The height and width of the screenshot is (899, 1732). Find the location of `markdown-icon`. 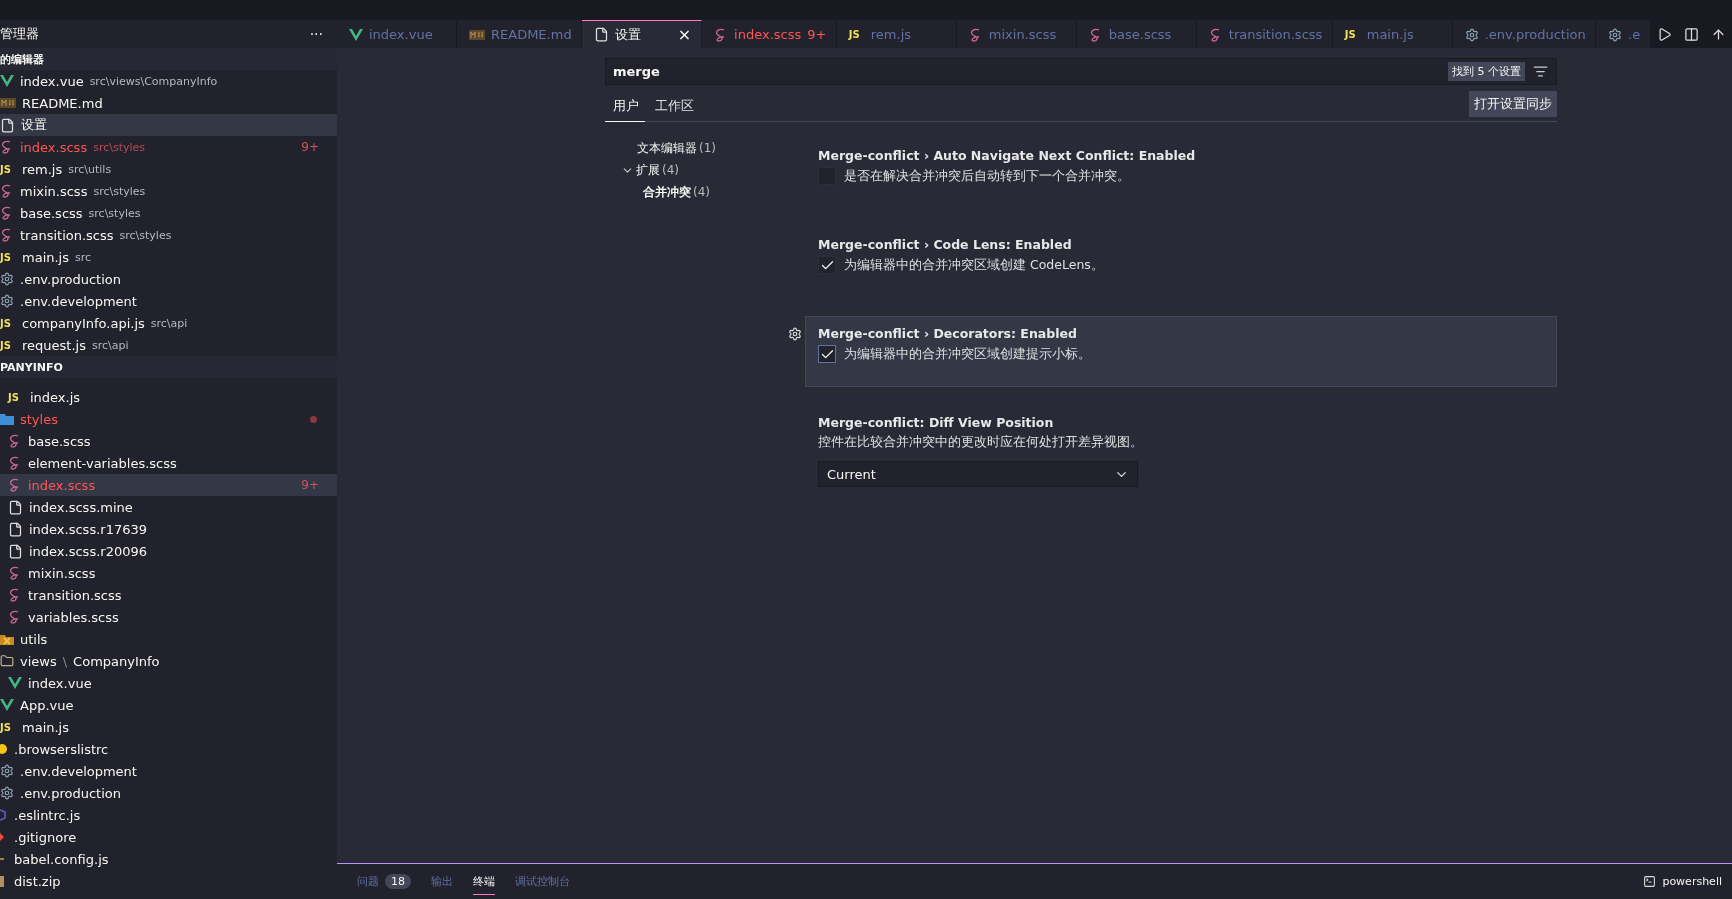

markdown-icon is located at coordinates (477, 34).